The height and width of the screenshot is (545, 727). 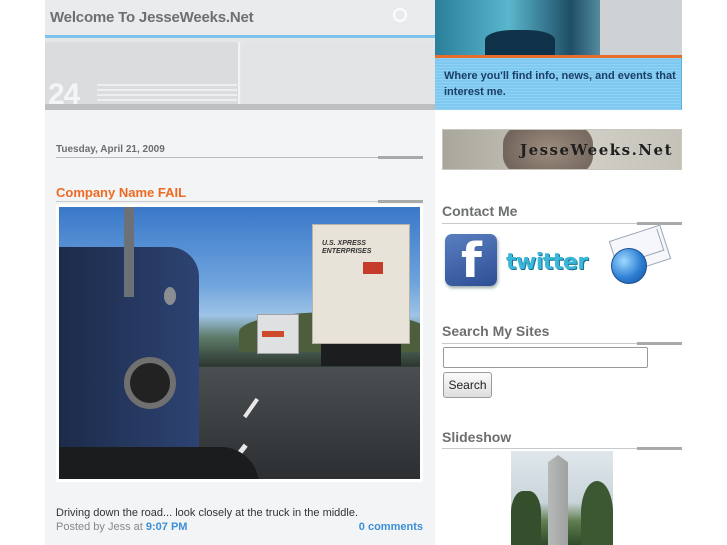 I want to click on date-divider, so click(x=239, y=157).